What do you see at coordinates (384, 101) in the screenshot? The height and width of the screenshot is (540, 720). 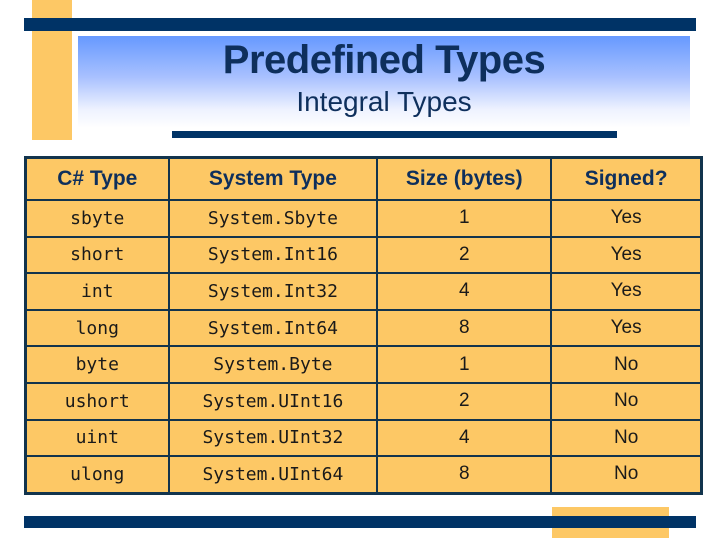 I see `slide-subtitle: Integral Types` at bounding box center [384, 101].